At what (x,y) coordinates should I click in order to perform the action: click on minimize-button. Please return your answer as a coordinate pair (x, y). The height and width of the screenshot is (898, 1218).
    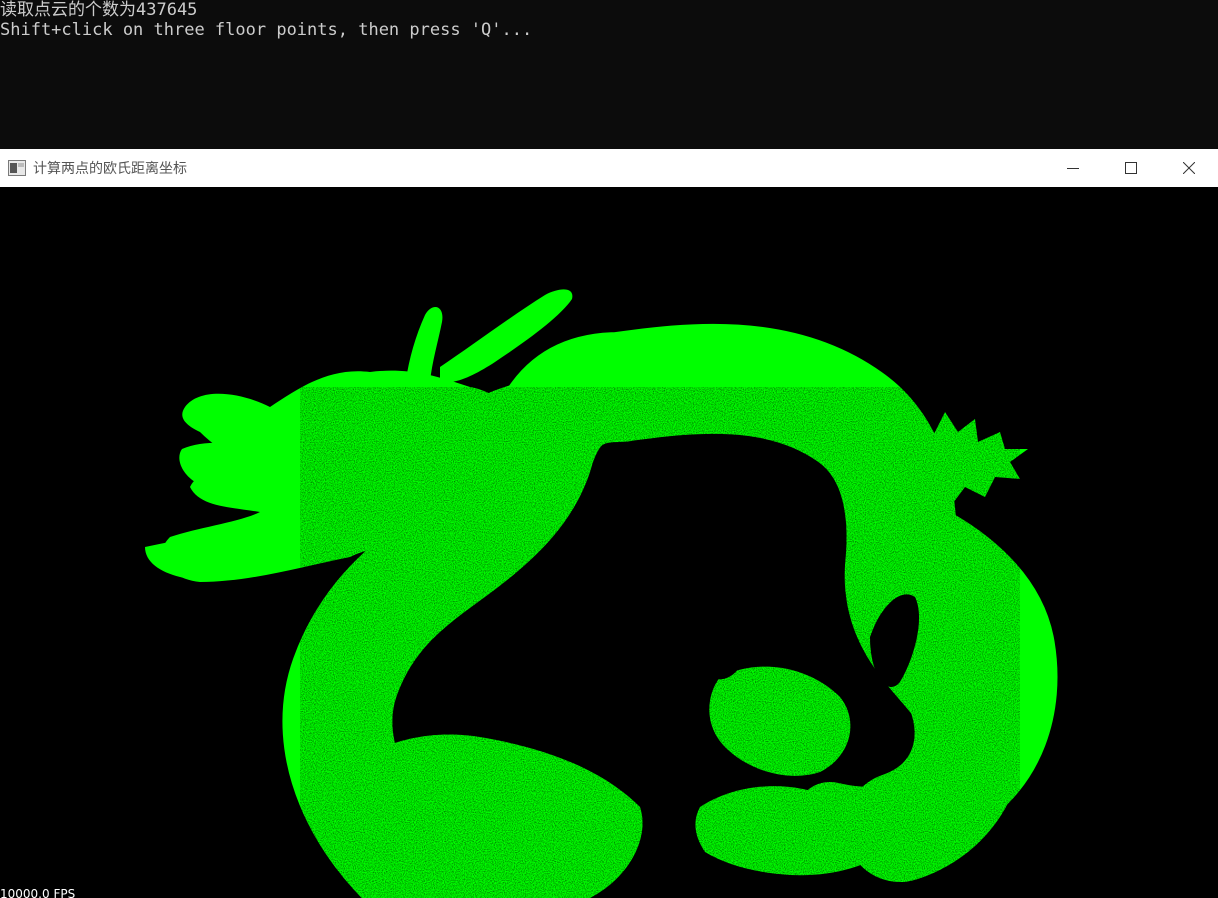
    Looking at the image, I should click on (1073, 168).